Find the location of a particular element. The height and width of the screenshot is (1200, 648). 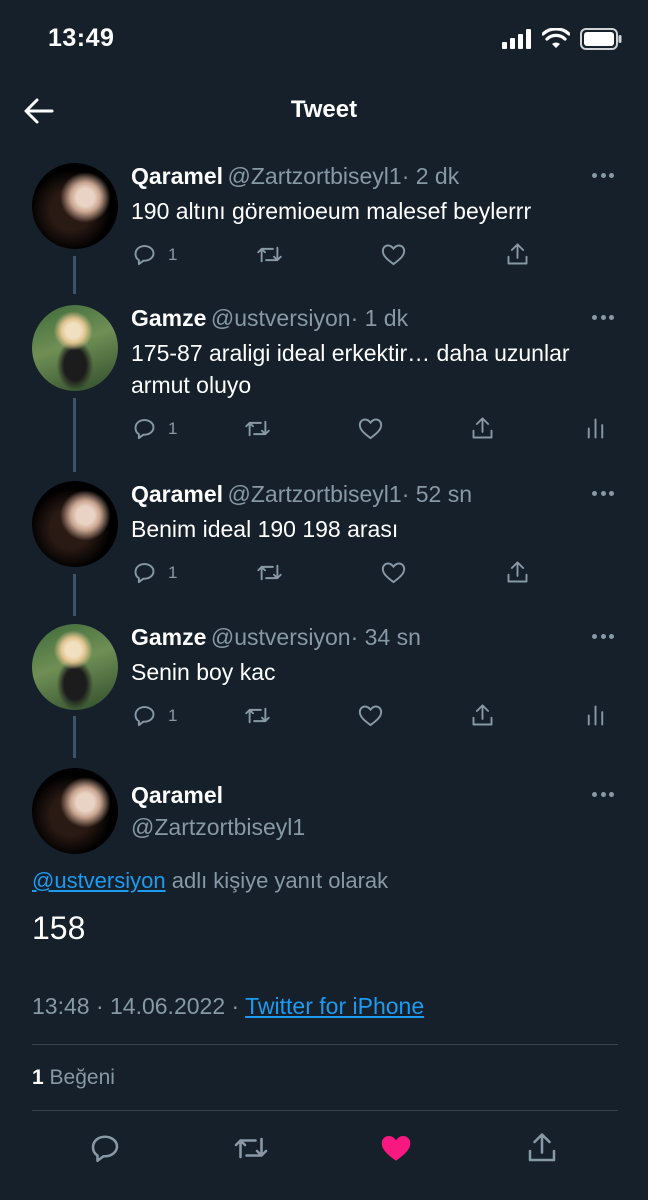

likes-label: Beğeni is located at coordinates (79, 1077).